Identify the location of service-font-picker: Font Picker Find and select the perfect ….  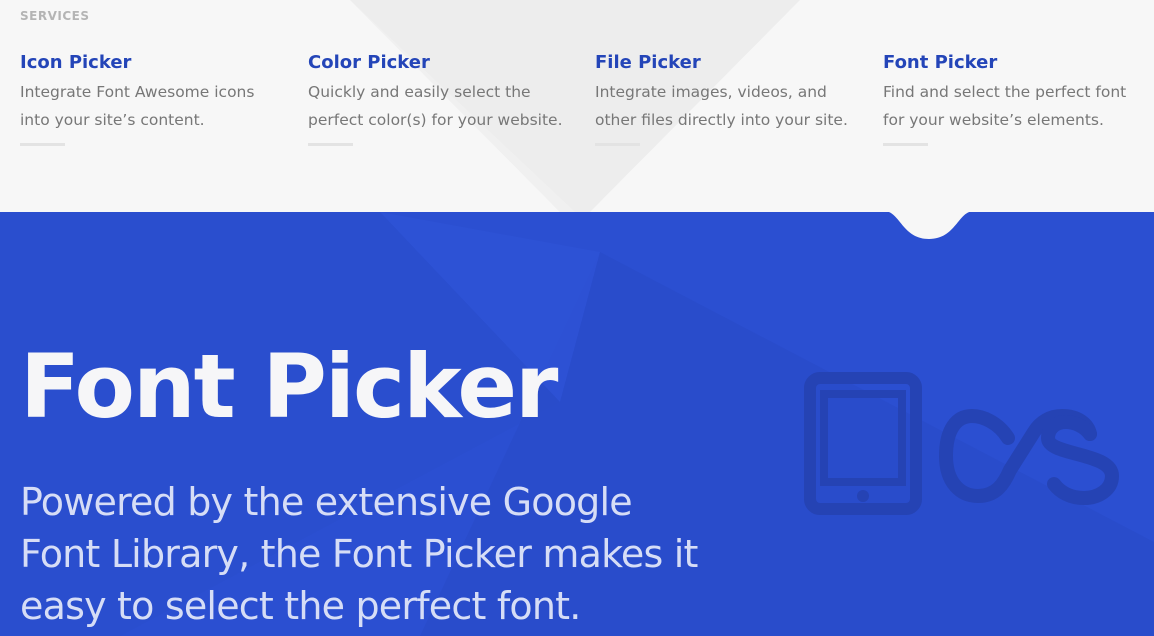
(1018, 99).